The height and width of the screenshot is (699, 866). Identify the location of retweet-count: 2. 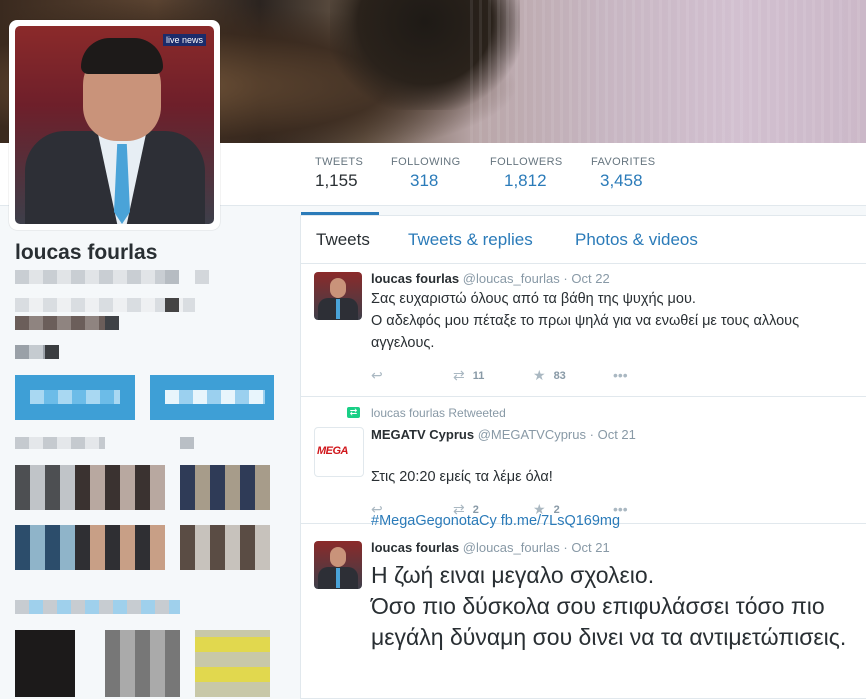
(475, 509).